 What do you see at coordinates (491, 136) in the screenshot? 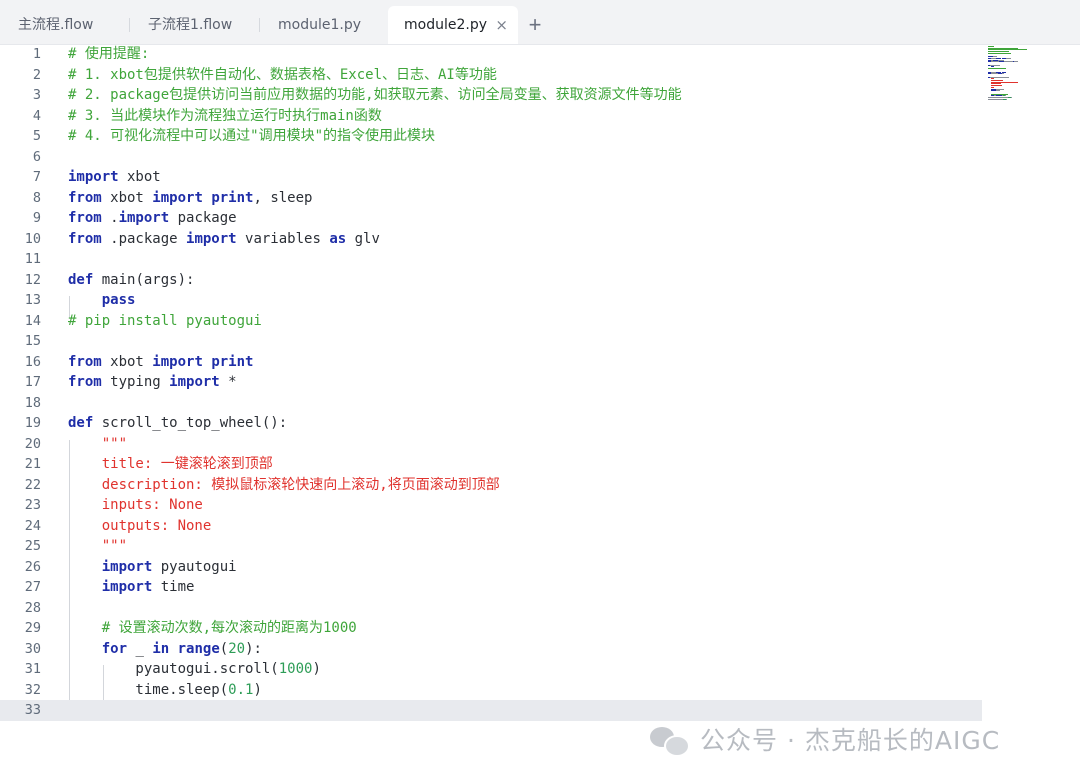
I see `code-line: 5 # 4. 可视化流程中可以通过"调用模块"的指令使用此模块` at bounding box center [491, 136].